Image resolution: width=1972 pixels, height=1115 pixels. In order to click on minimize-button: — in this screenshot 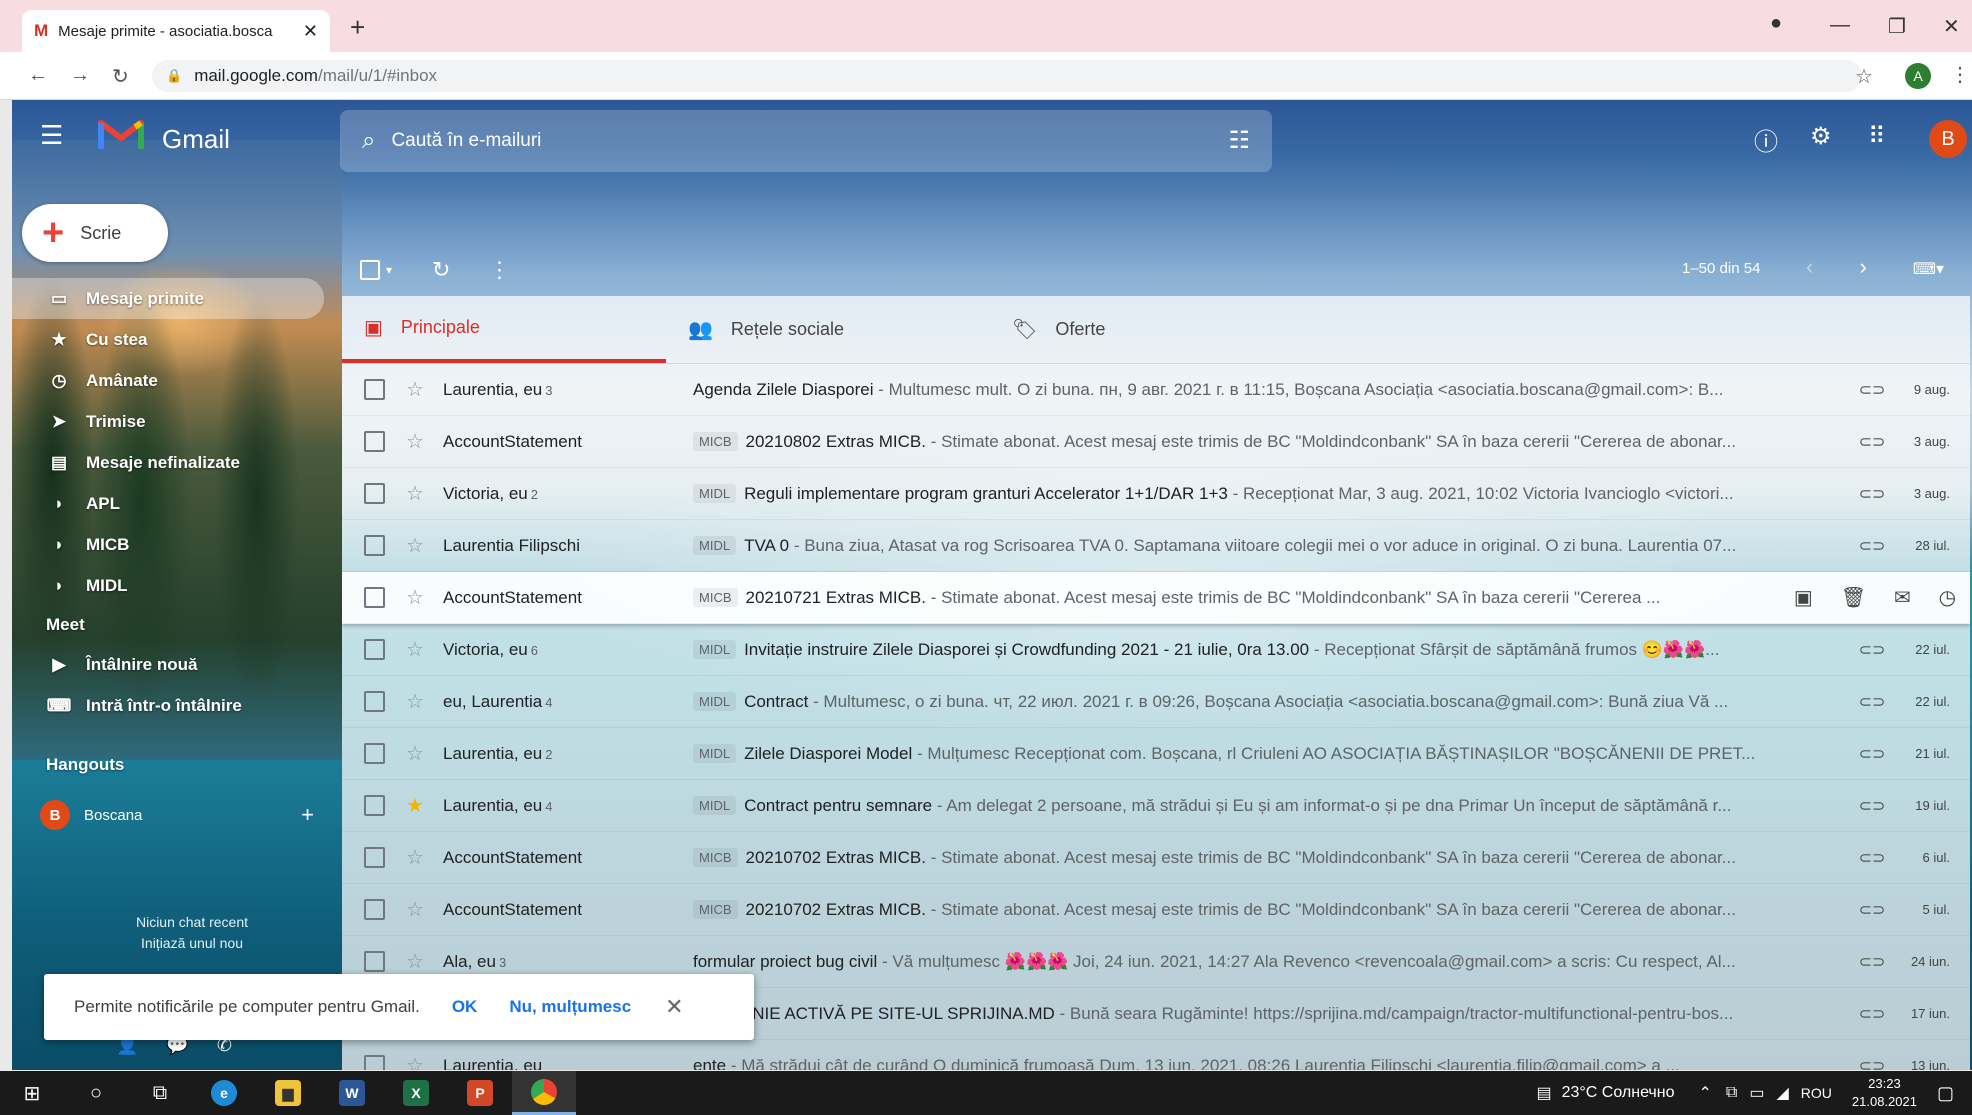, I will do `click(1840, 25)`.